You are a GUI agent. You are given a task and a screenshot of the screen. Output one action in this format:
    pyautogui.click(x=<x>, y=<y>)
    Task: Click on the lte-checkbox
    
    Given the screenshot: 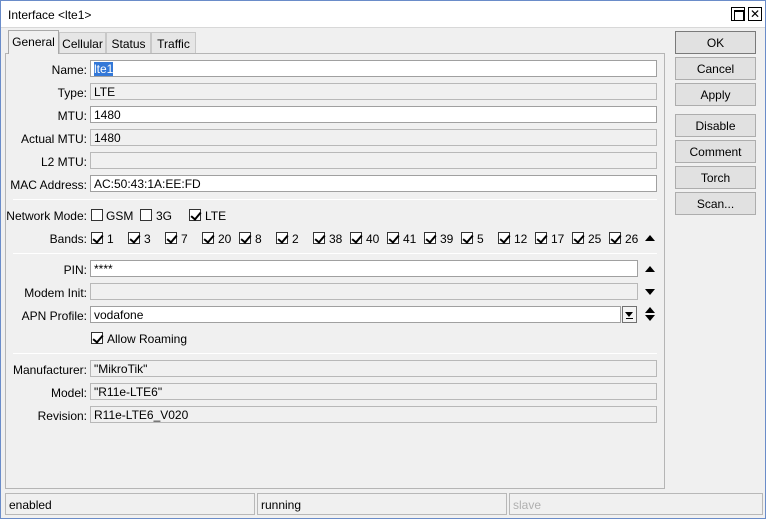 What is the action you would take?
    pyautogui.click(x=195, y=215)
    